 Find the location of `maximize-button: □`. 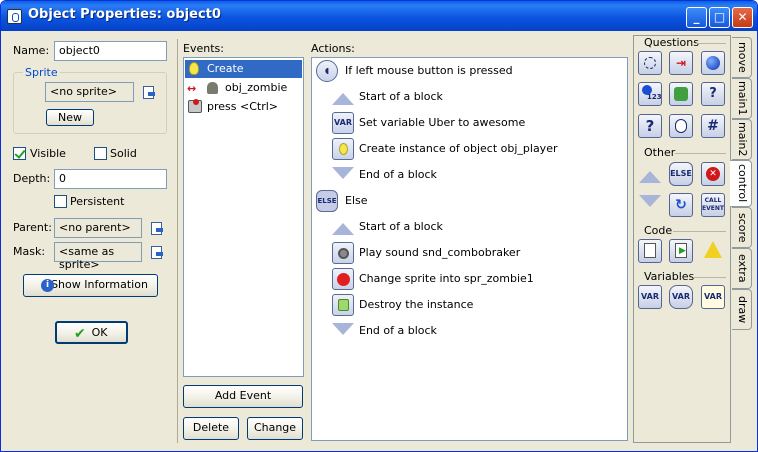

maximize-button: □ is located at coordinates (719, 17).